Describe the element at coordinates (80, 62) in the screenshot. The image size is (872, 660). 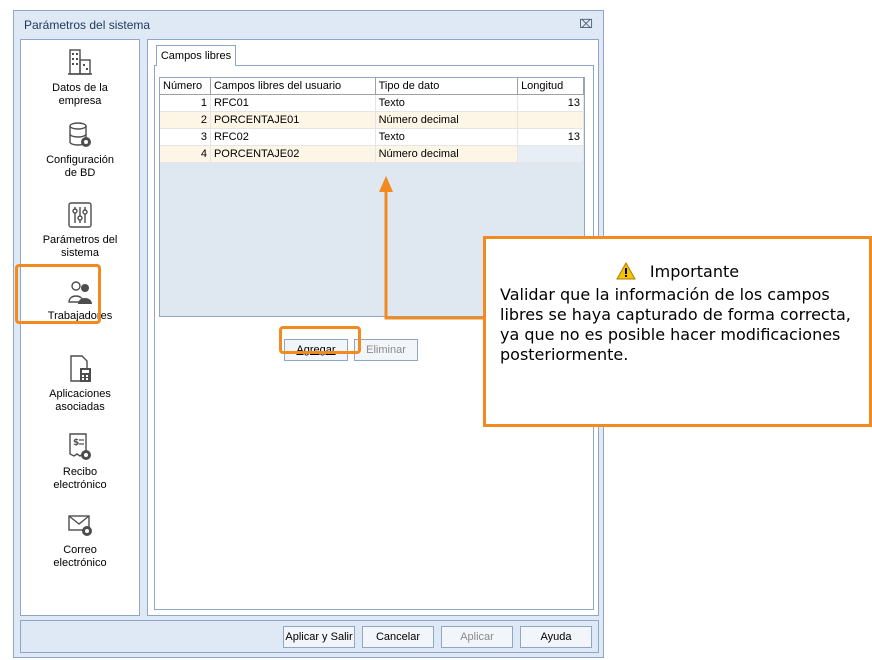
I see `building-icon` at that location.